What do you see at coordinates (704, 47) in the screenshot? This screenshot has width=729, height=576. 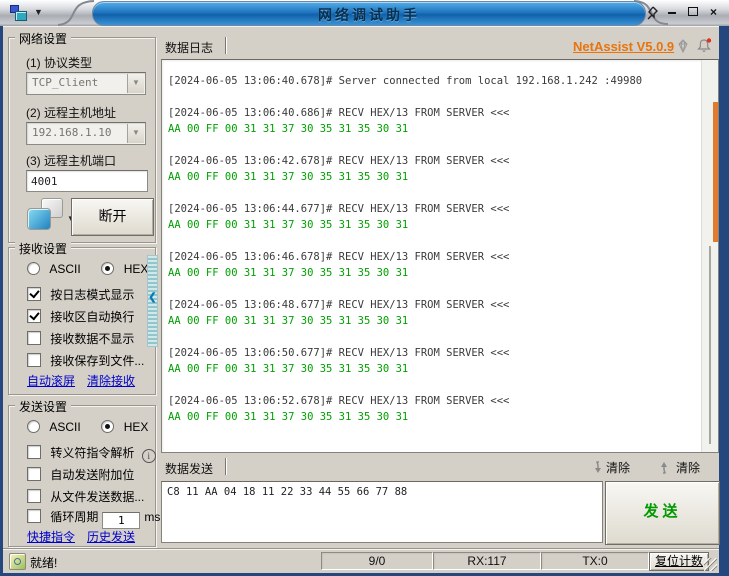 I see `bell-icon` at bounding box center [704, 47].